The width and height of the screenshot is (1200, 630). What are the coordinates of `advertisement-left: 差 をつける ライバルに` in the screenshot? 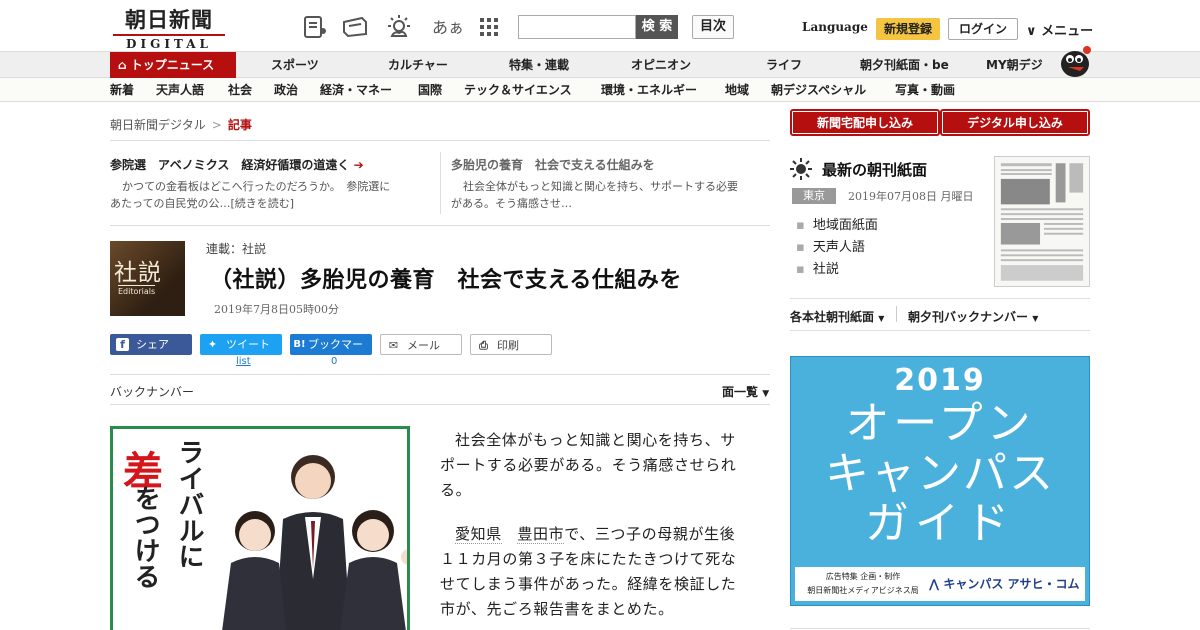 It's located at (260, 528).